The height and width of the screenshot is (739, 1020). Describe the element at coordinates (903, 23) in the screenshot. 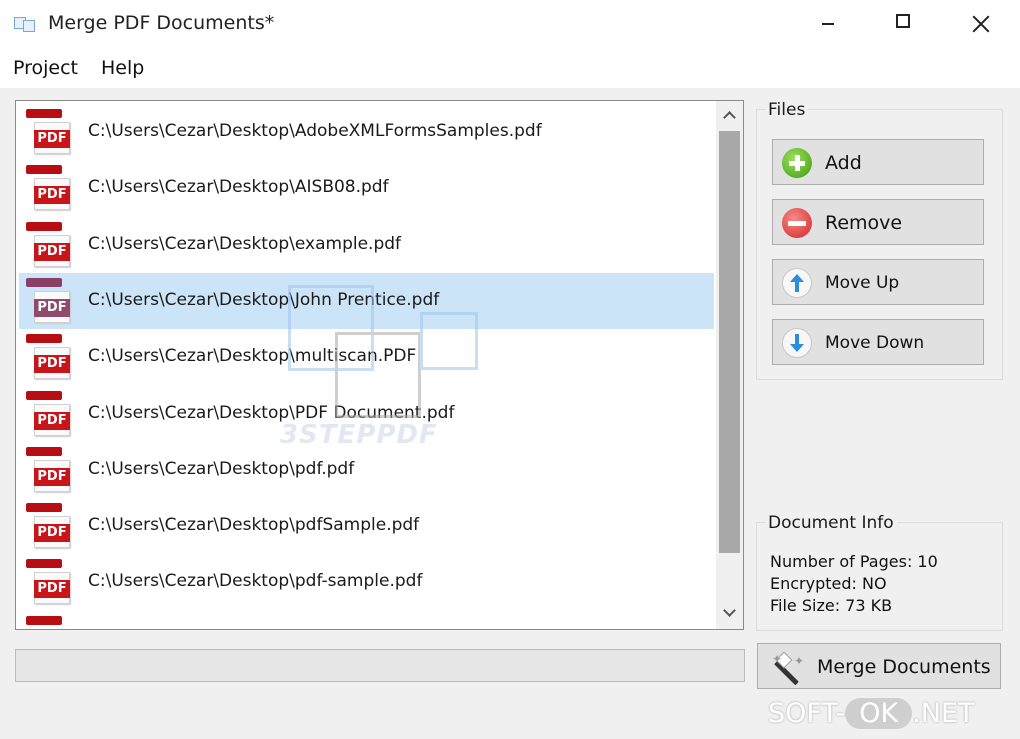

I see `maximize-button` at that location.